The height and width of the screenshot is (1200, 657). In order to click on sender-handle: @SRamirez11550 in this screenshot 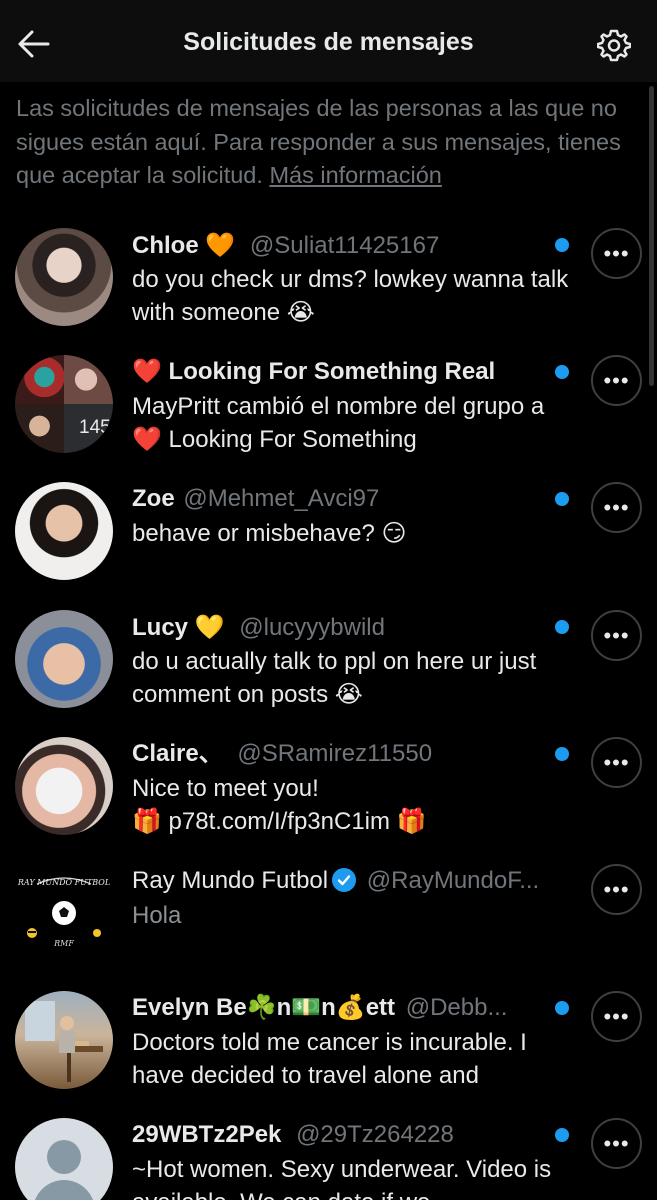, I will do `click(335, 753)`.